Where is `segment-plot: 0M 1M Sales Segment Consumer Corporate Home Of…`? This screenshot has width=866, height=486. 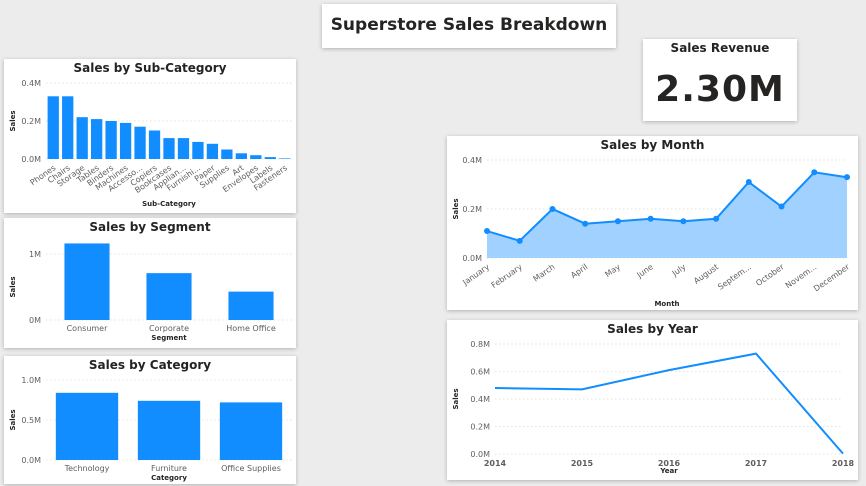
segment-plot: 0M 1M Sales Segment Consumer Corporate Home Of… is located at coordinates (150, 292).